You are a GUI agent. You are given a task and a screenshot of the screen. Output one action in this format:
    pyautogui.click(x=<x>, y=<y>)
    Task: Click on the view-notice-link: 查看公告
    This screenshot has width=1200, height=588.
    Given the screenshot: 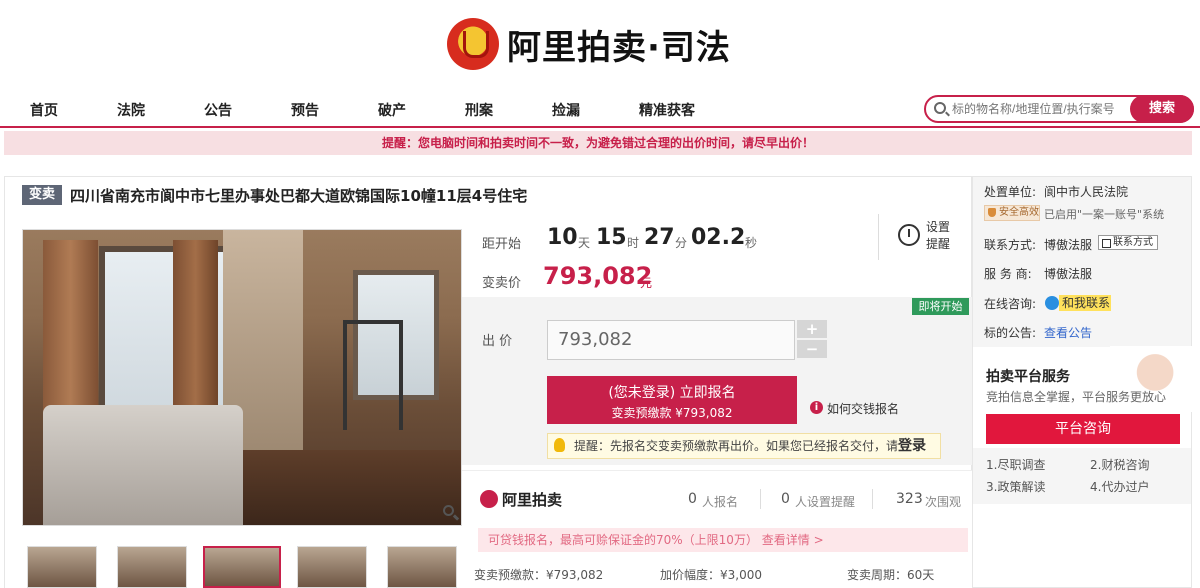 What is the action you would take?
    pyautogui.click(x=1068, y=332)
    